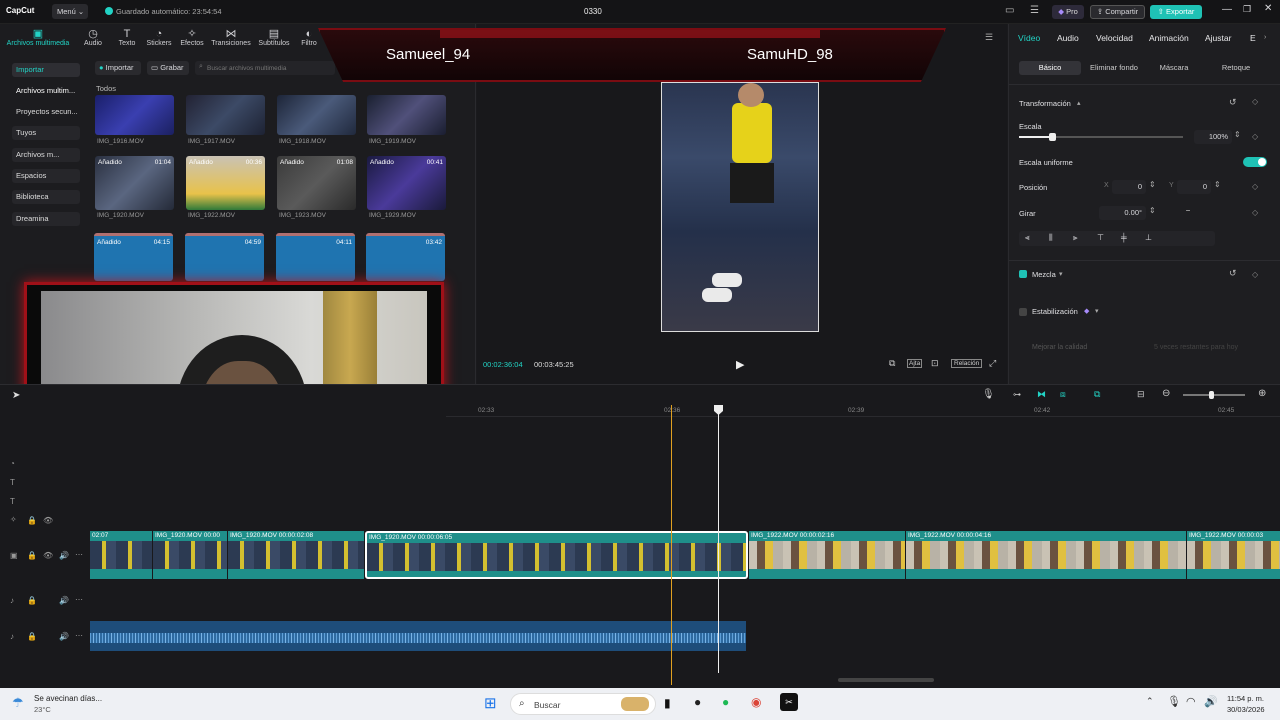 The image size is (1280, 720). I want to click on tab-subtitles: ▤ Subtítulos, so click(274, 39).